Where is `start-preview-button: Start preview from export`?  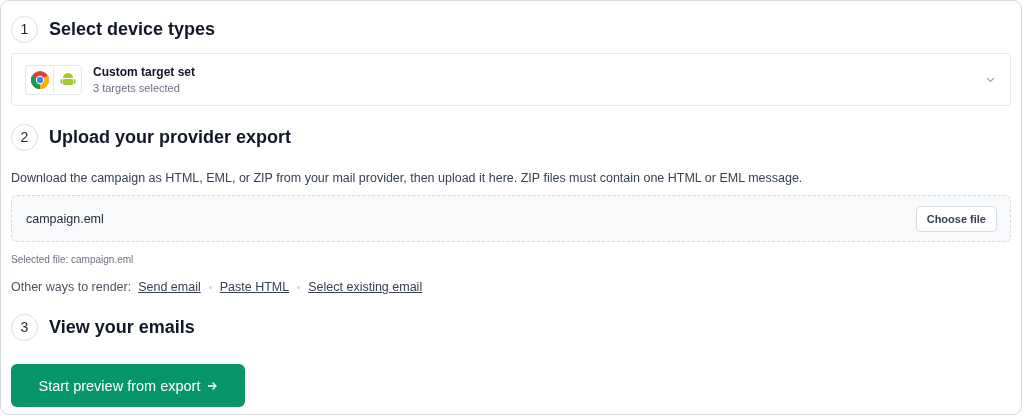
start-preview-button: Start preview from export is located at coordinates (128, 385).